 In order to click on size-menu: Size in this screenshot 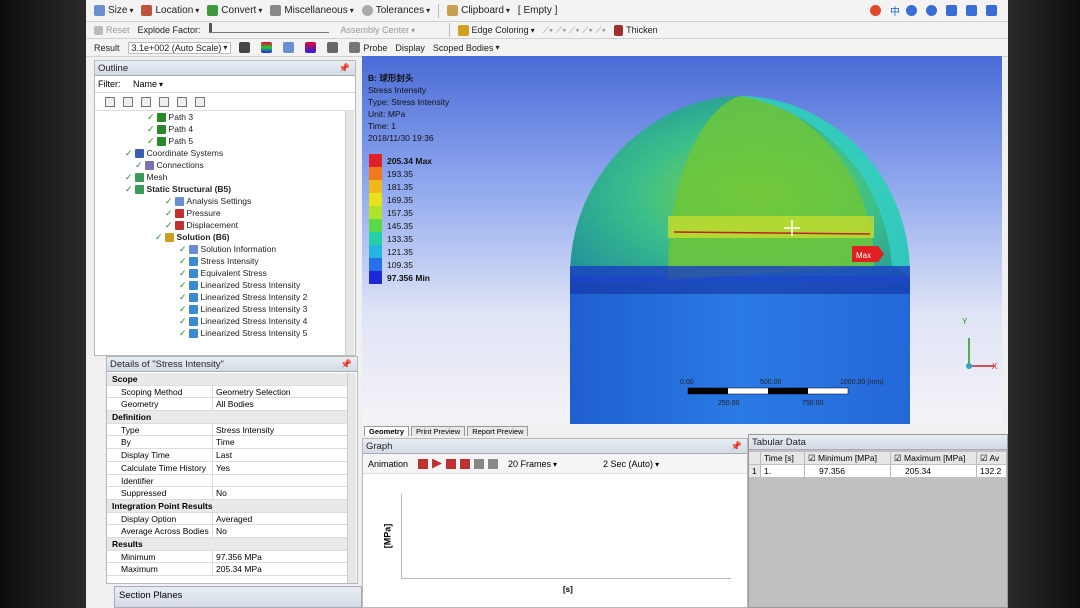, I will do `click(113, 10)`.